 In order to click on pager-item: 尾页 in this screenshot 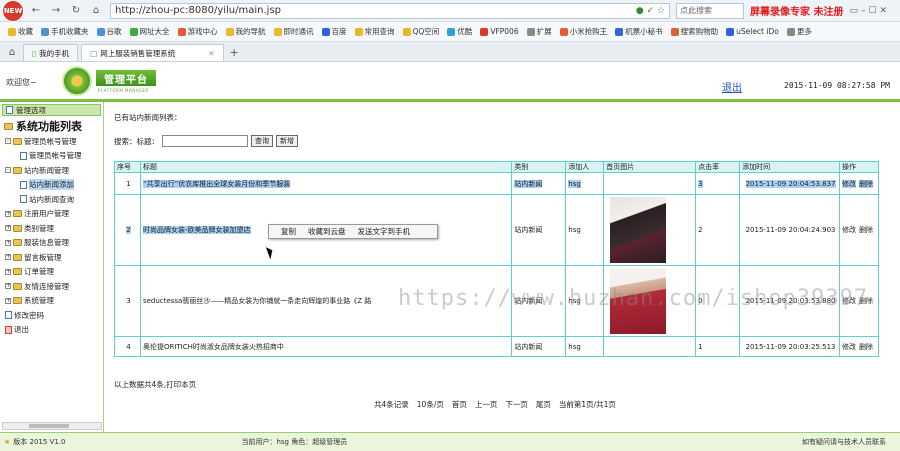, I will do `click(543, 404)`.